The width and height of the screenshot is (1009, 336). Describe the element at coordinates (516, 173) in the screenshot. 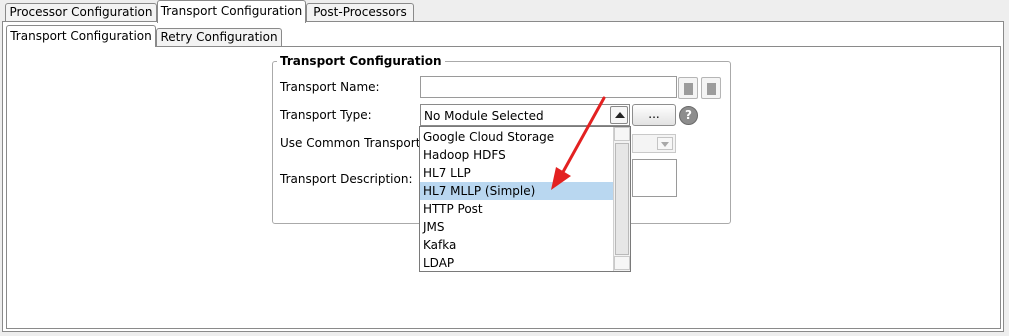

I see `dropdown-option: HL7 LLP` at that location.